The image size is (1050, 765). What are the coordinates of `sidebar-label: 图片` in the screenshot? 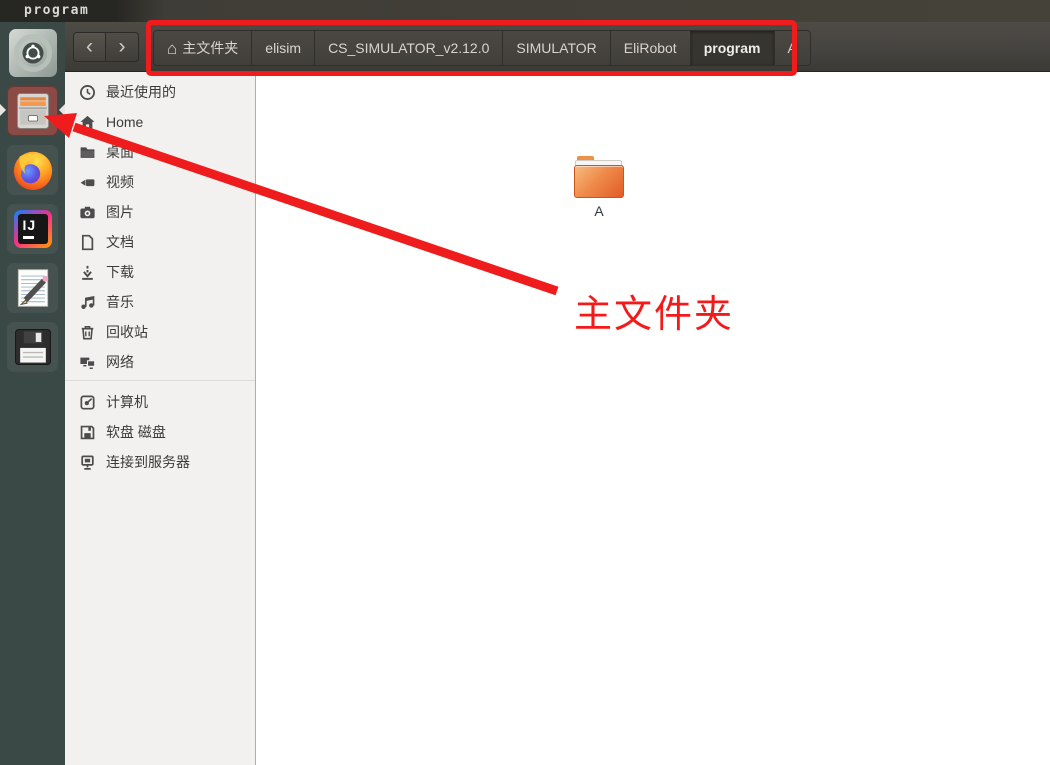 It's located at (120, 212).